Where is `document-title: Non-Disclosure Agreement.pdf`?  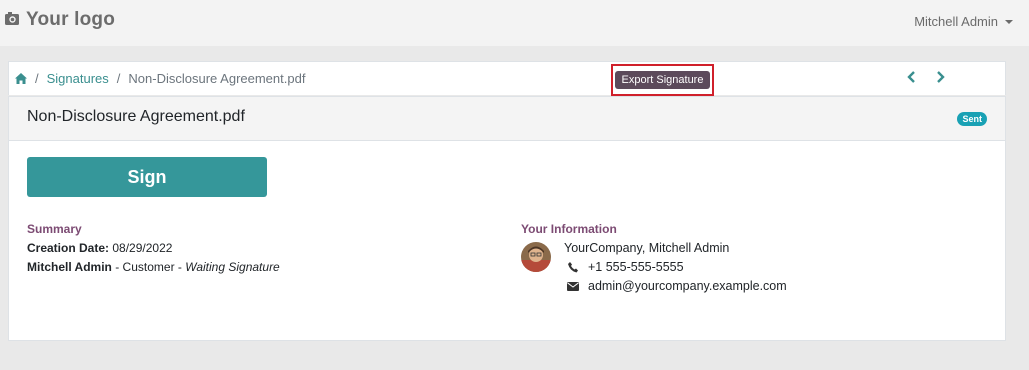
document-title: Non-Disclosure Agreement.pdf is located at coordinates (136, 116).